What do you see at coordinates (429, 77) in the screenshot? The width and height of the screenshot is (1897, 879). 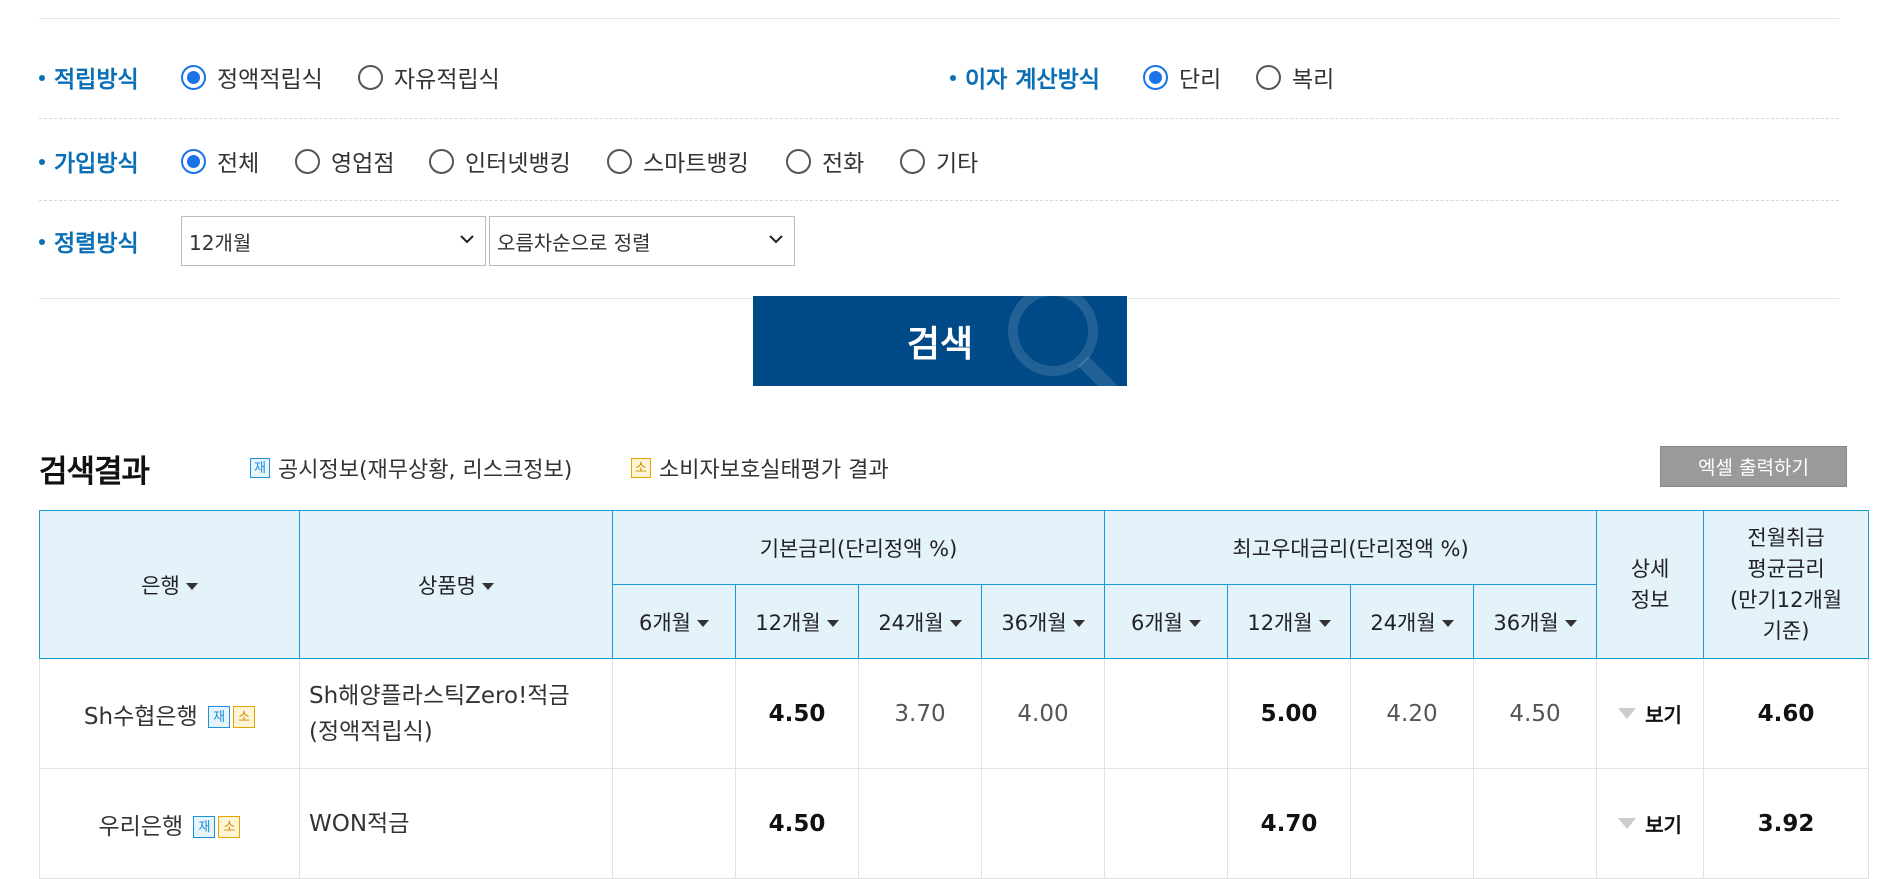 I see `radio-free-saving: 자유적립식` at bounding box center [429, 77].